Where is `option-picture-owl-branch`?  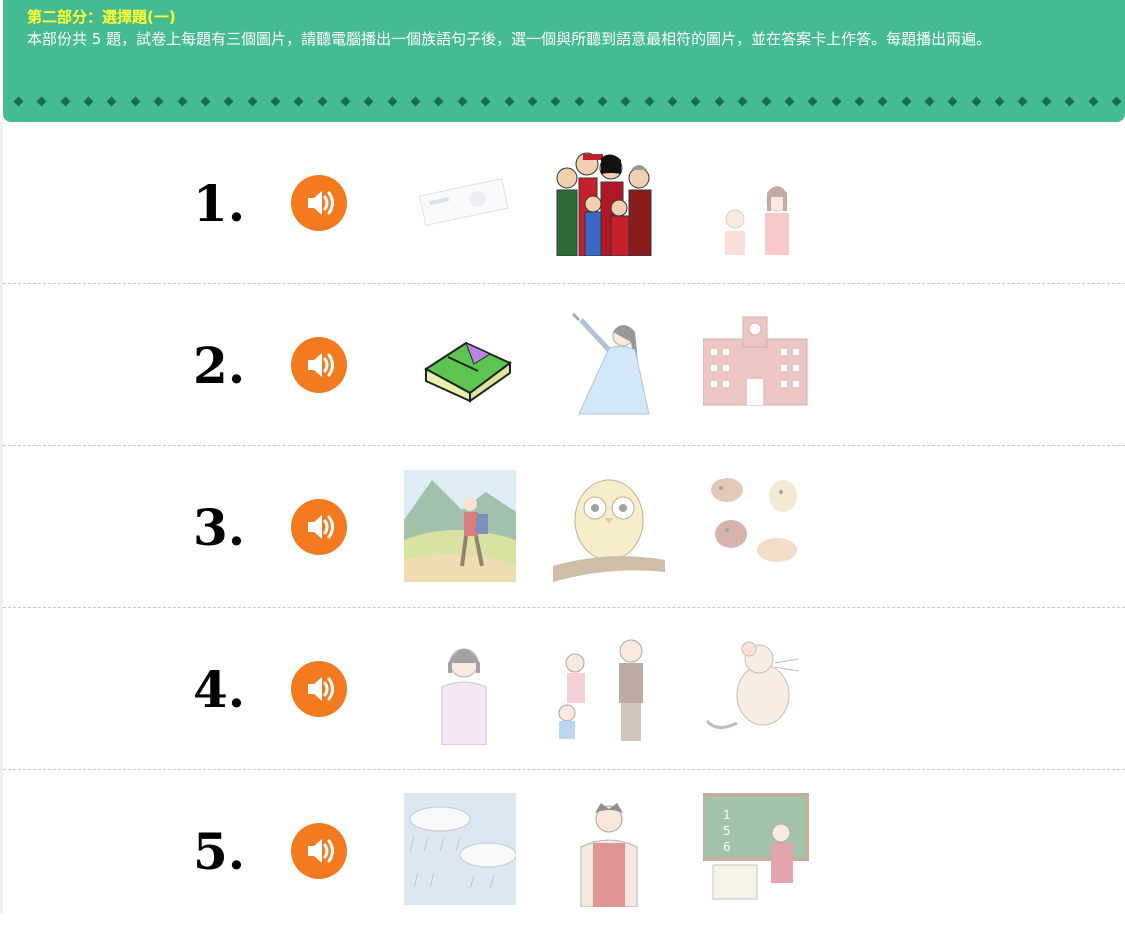
option-picture-owl-branch is located at coordinates (609, 526).